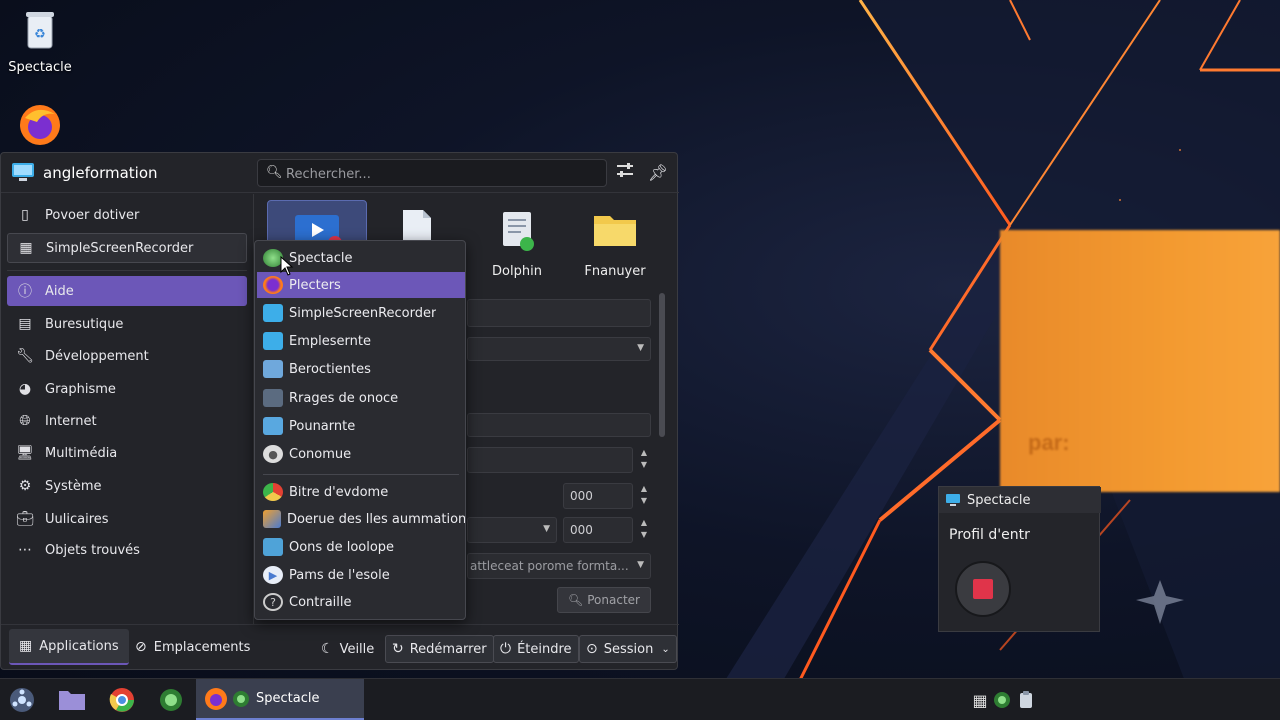 The width and height of the screenshot is (1280, 720). Describe the element at coordinates (72, 700) in the screenshot. I see `taskbar-files-button` at that location.